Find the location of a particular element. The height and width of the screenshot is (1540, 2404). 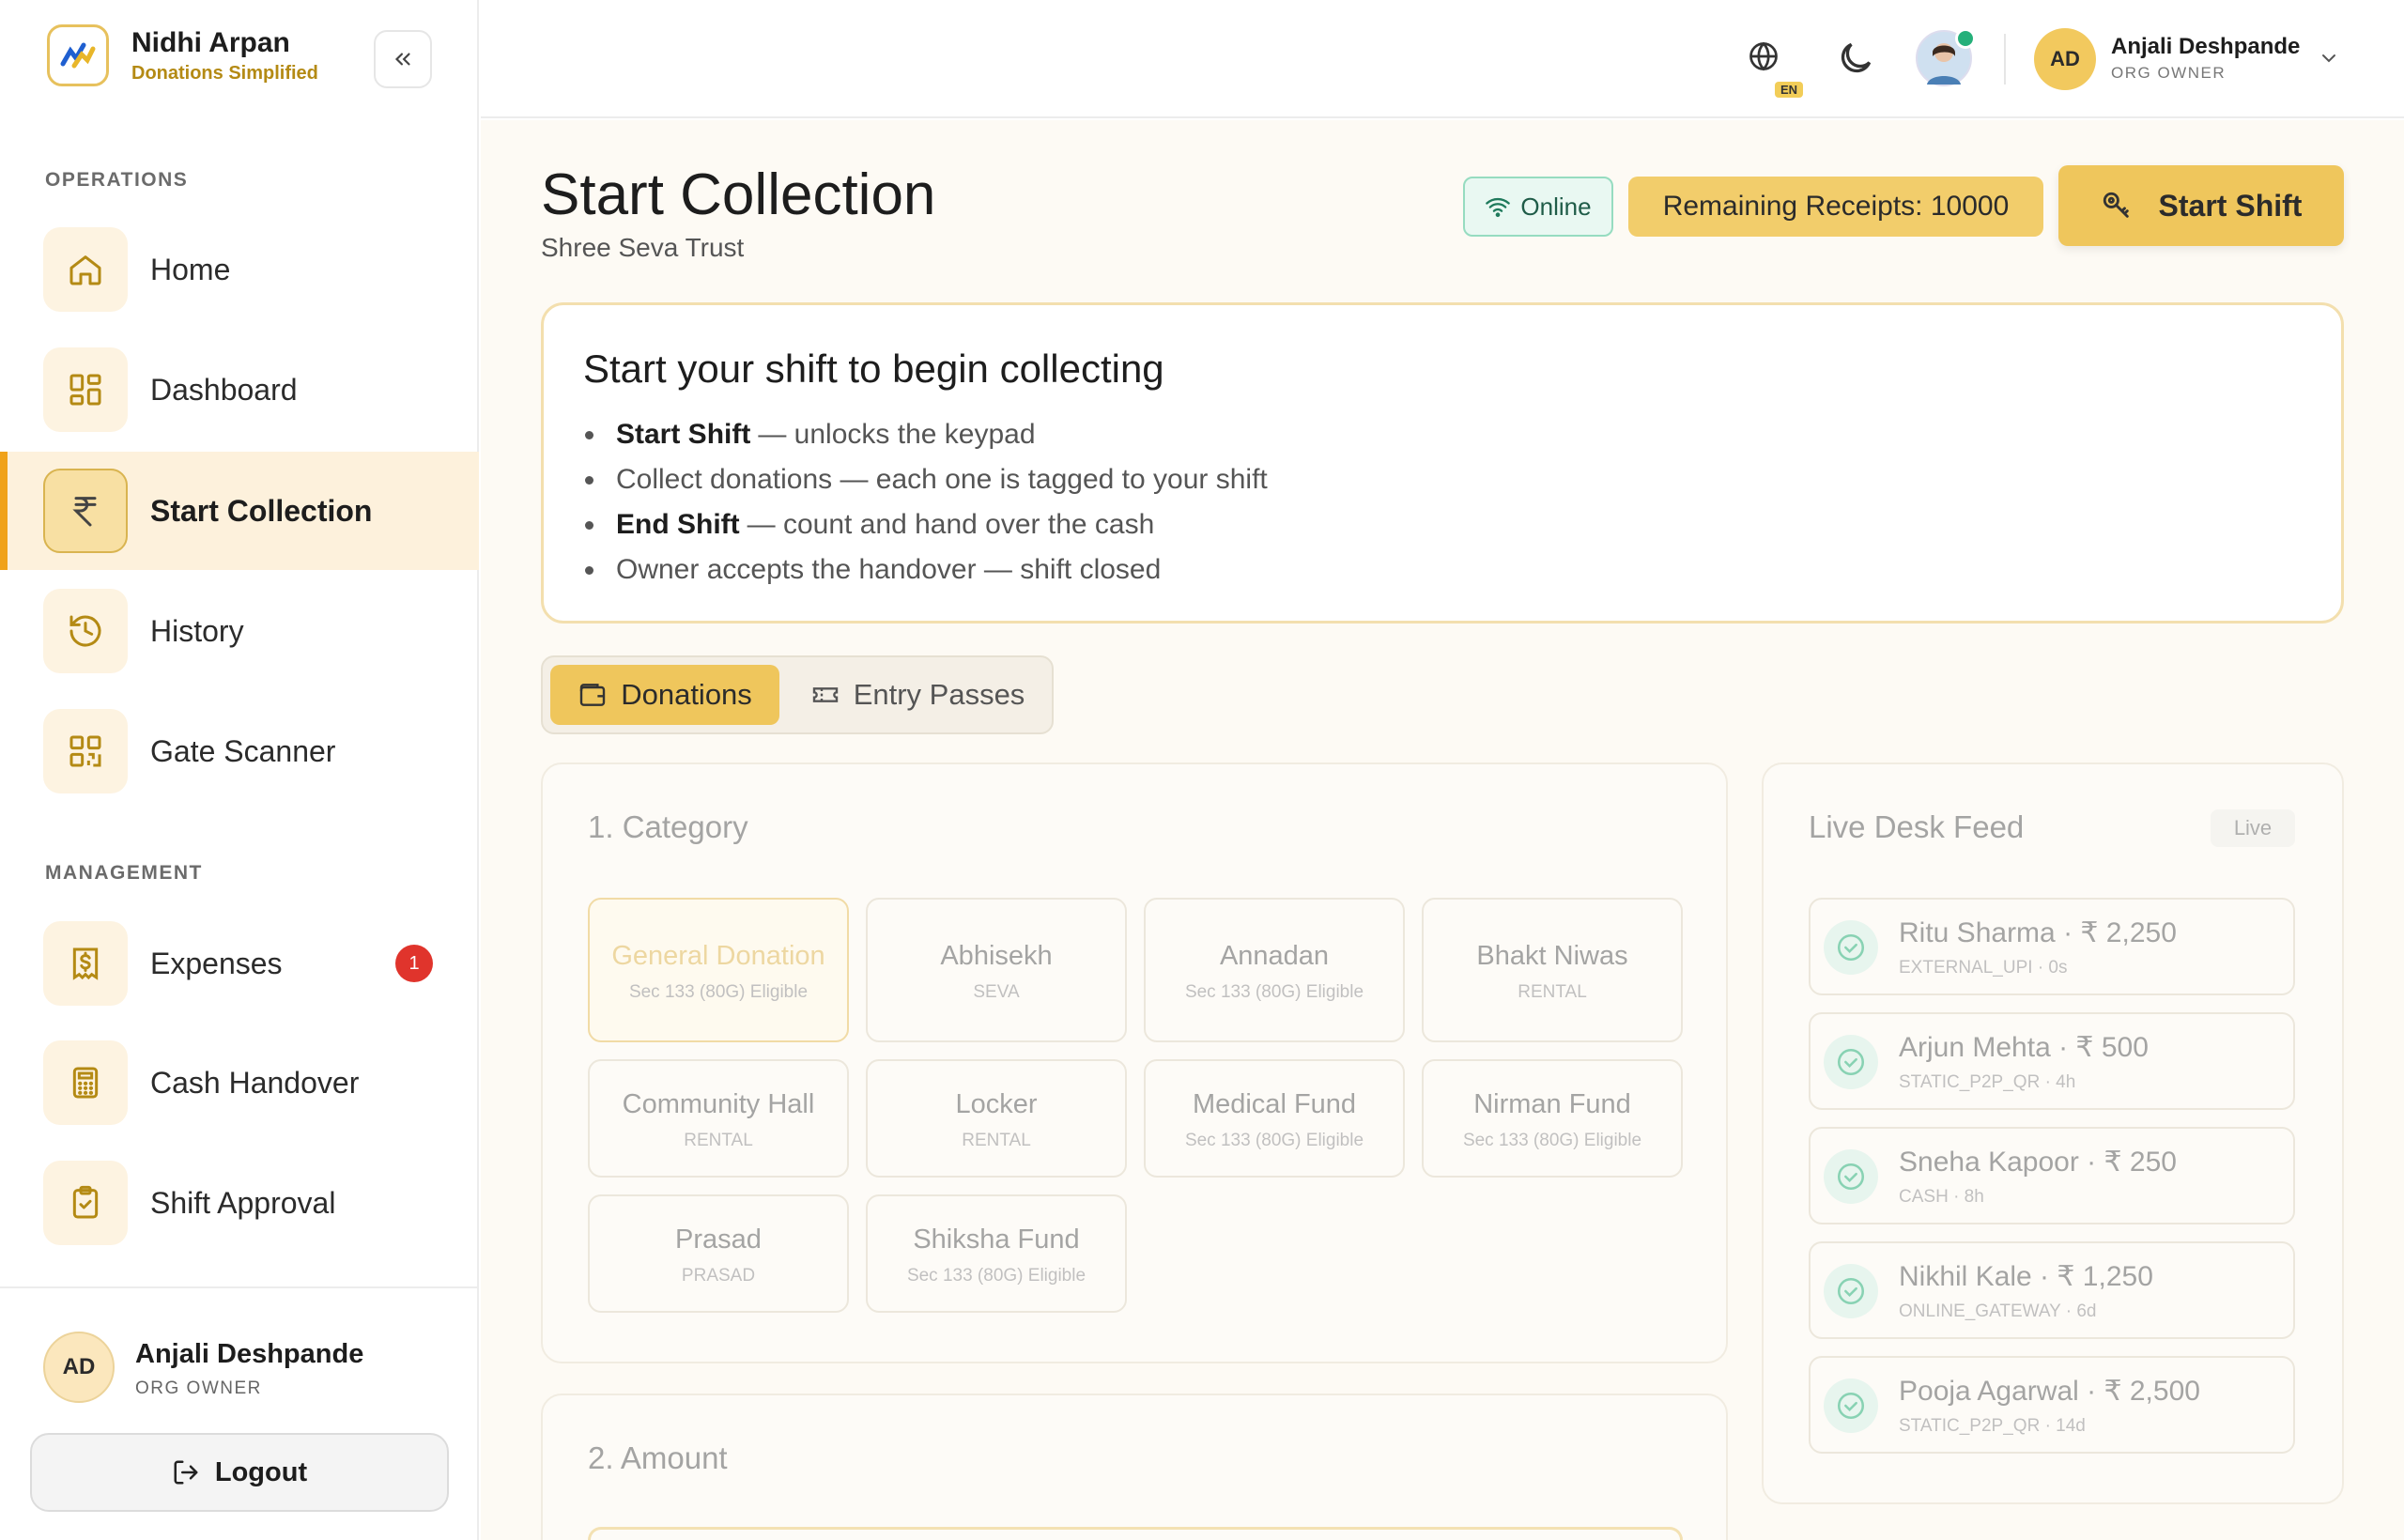

category-name: Locker is located at coordinates (996, 1104).